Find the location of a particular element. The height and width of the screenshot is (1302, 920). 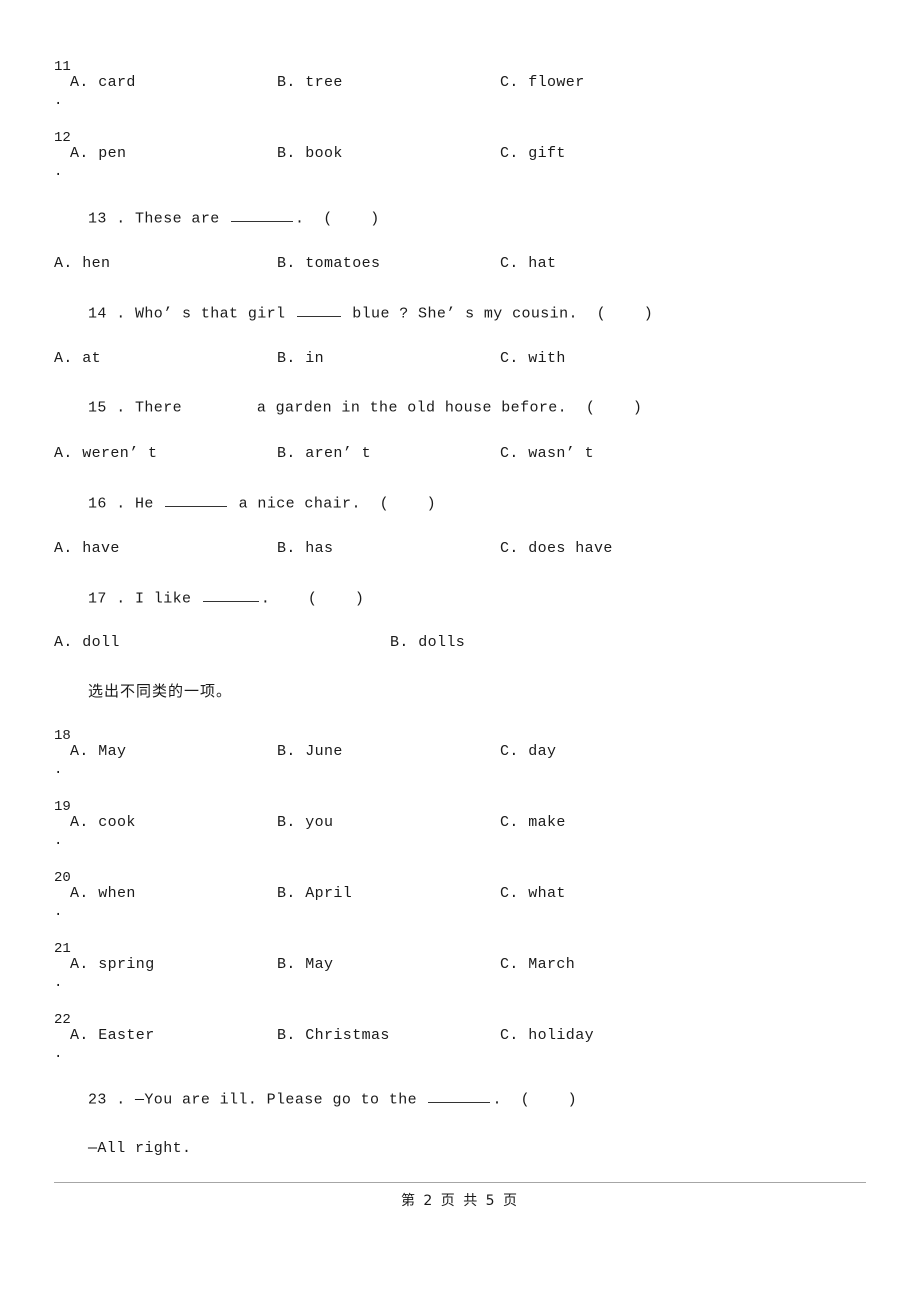

option-a: A. May is located at coordinates (98, 751).